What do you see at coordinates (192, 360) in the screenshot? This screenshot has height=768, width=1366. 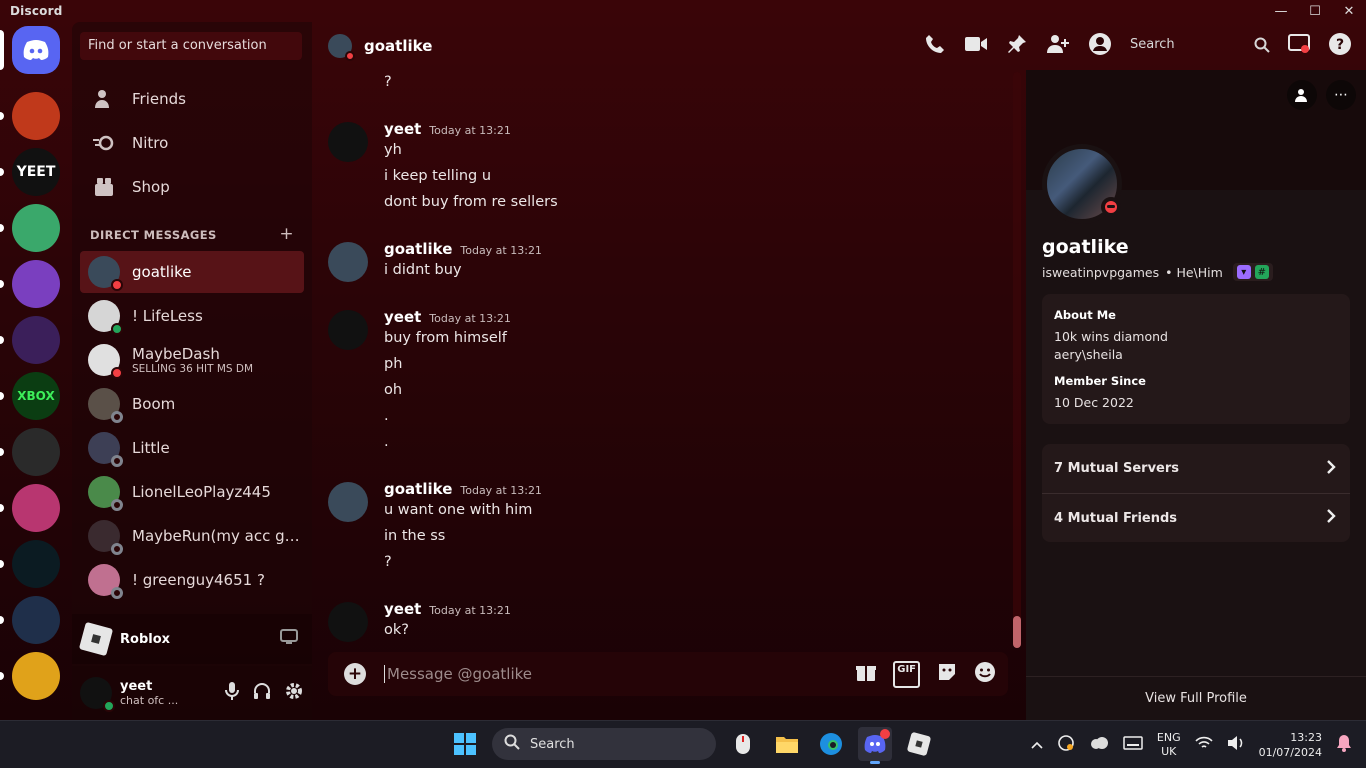 I see `dm-item: MaybeDash SELLING 36 HIT MS DM` at bounding box center [192, 360].